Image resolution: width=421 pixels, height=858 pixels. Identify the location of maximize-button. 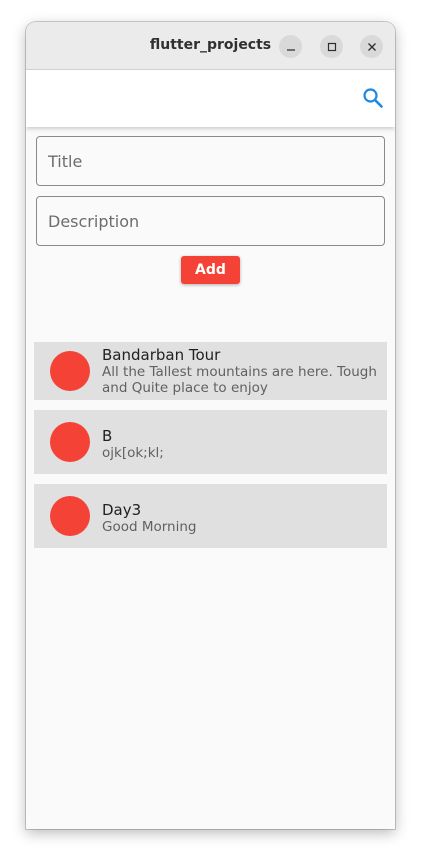
(331, 46).